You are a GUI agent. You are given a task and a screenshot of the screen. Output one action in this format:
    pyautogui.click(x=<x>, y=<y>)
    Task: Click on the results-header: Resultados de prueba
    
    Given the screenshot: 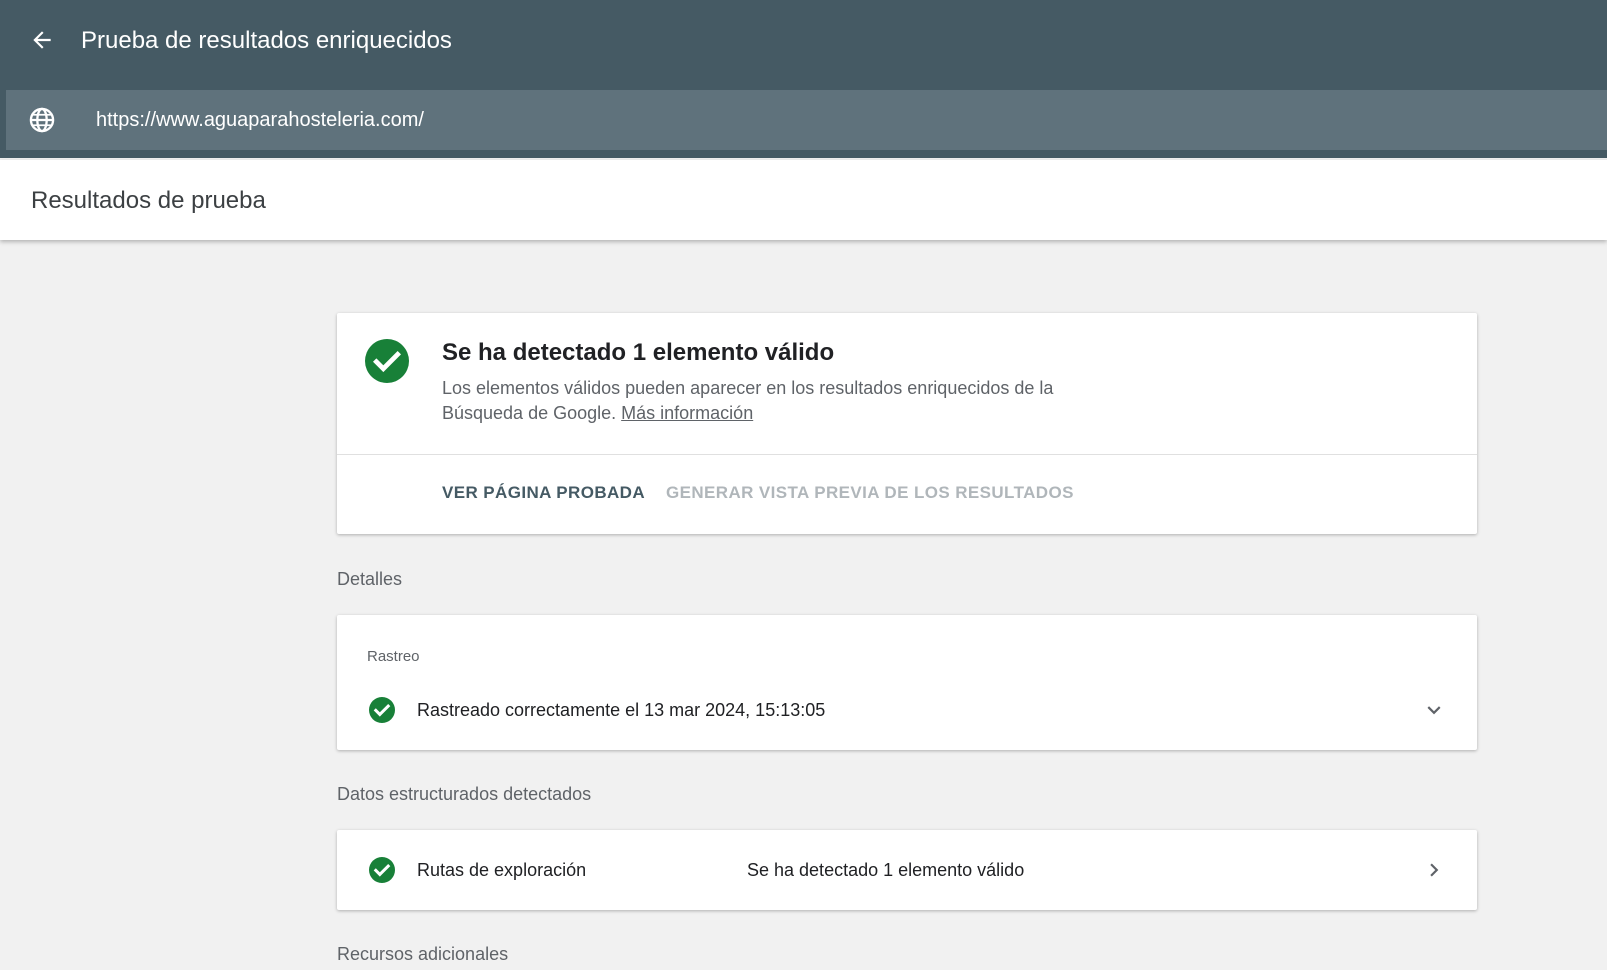 What is the action you would take?
    pyautogui.click(x=803, y=200)
    